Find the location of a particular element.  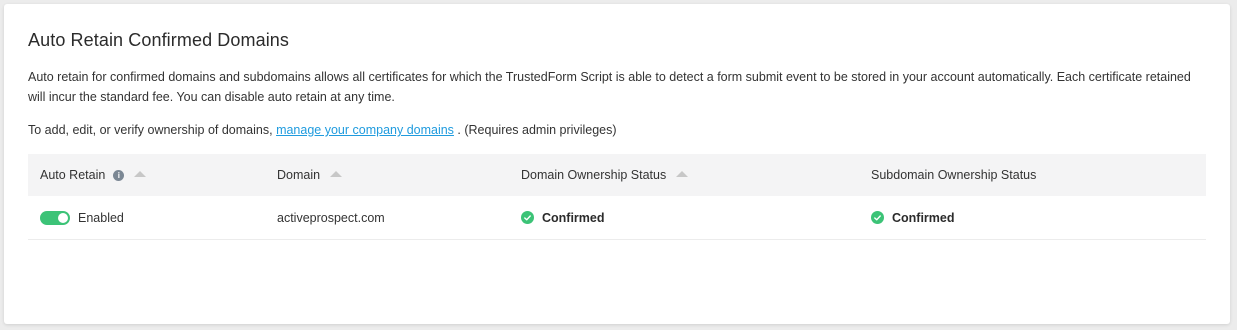

subdomain-status-value: Confirmed is located at coordinates (923, 217).